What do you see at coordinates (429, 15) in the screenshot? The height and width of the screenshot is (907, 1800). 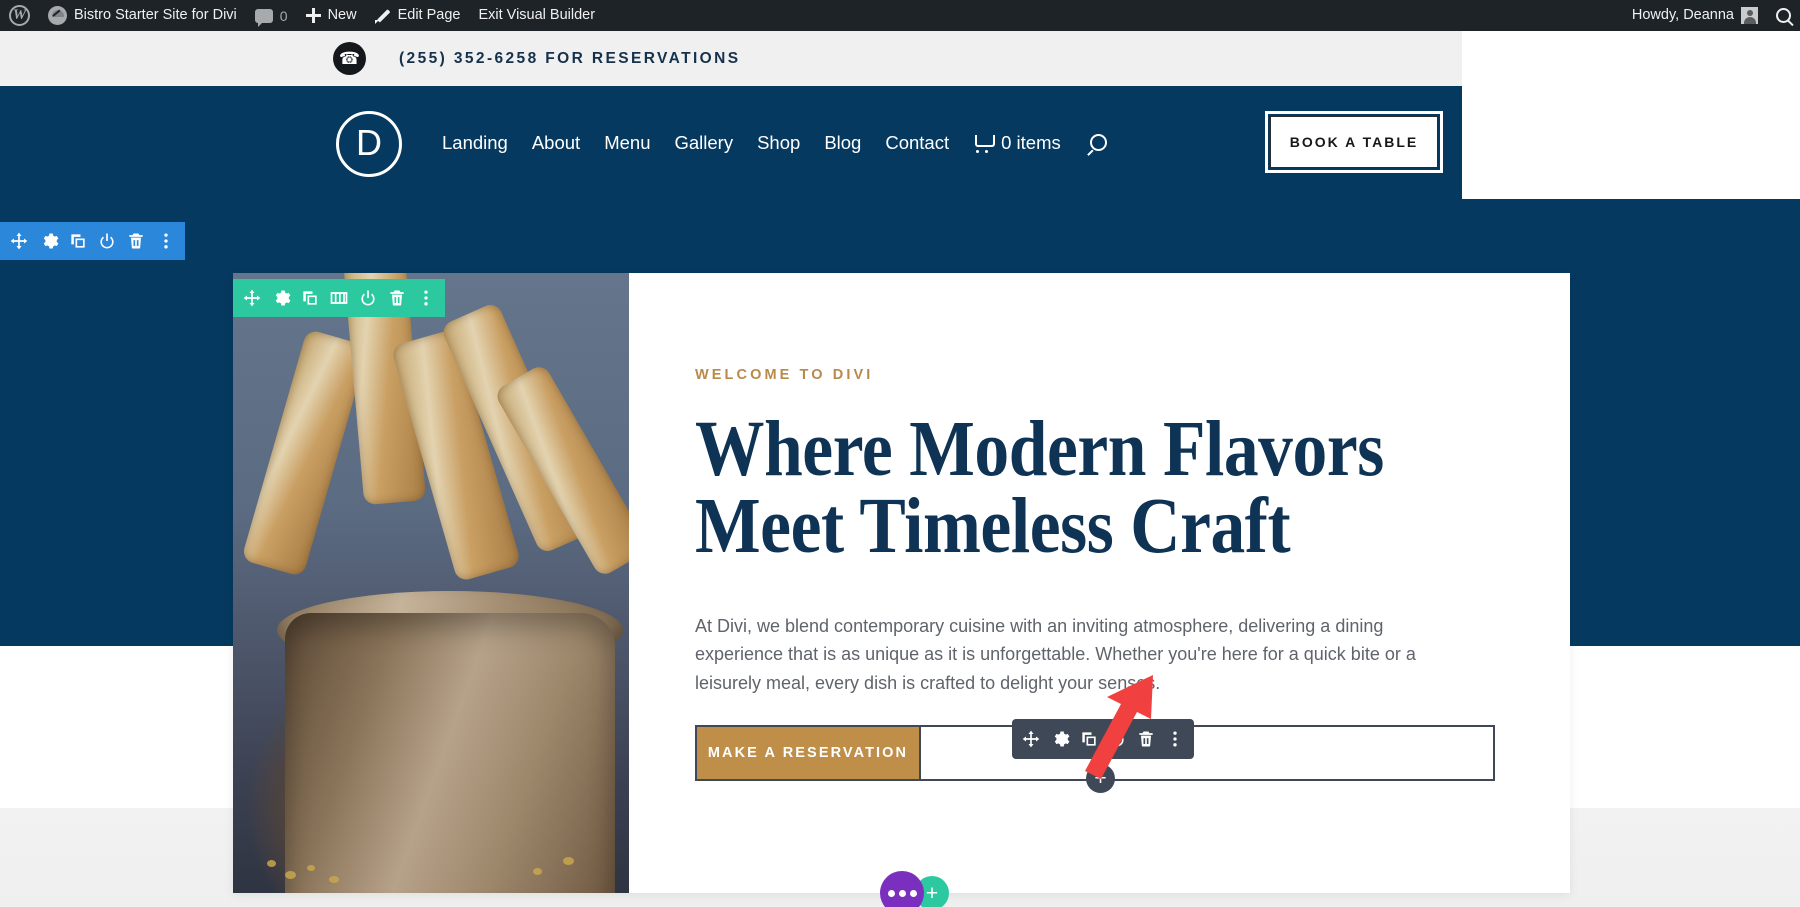 I see `edit-page-label: Edit Page` at bounding box center [429, 15].